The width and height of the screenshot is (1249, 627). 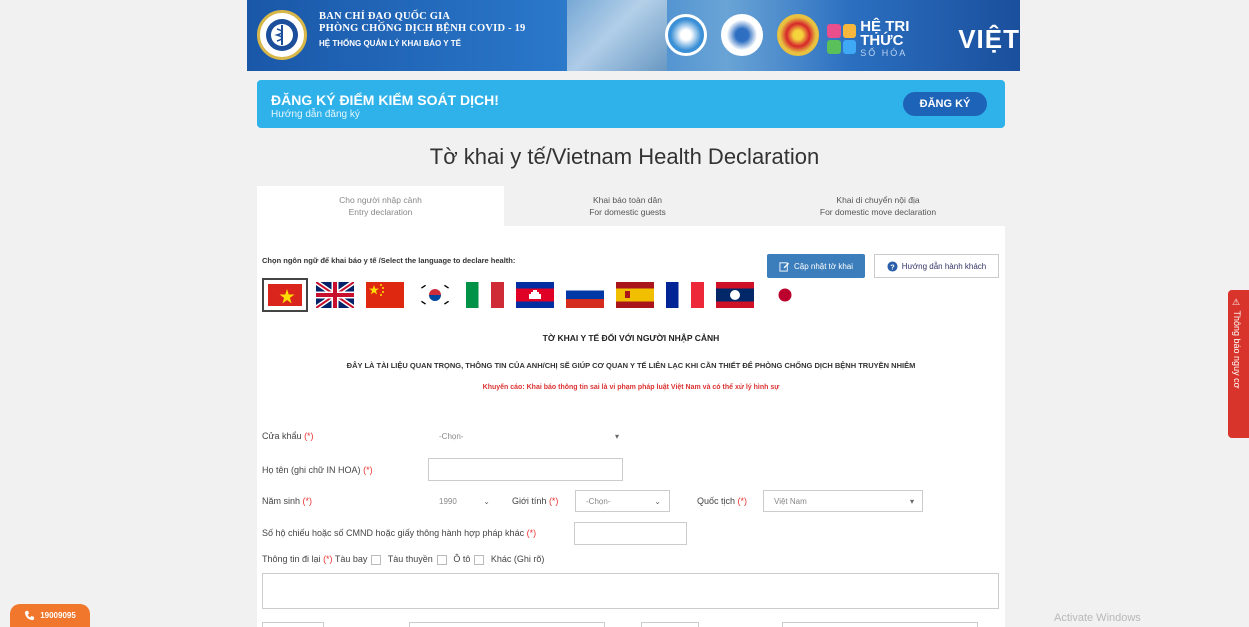 What do you see at coordinates (315, 114) in the screenshot?
I see `register-guide-link: Hướng dẫn đăng ký` at bounding box center [315, 114].